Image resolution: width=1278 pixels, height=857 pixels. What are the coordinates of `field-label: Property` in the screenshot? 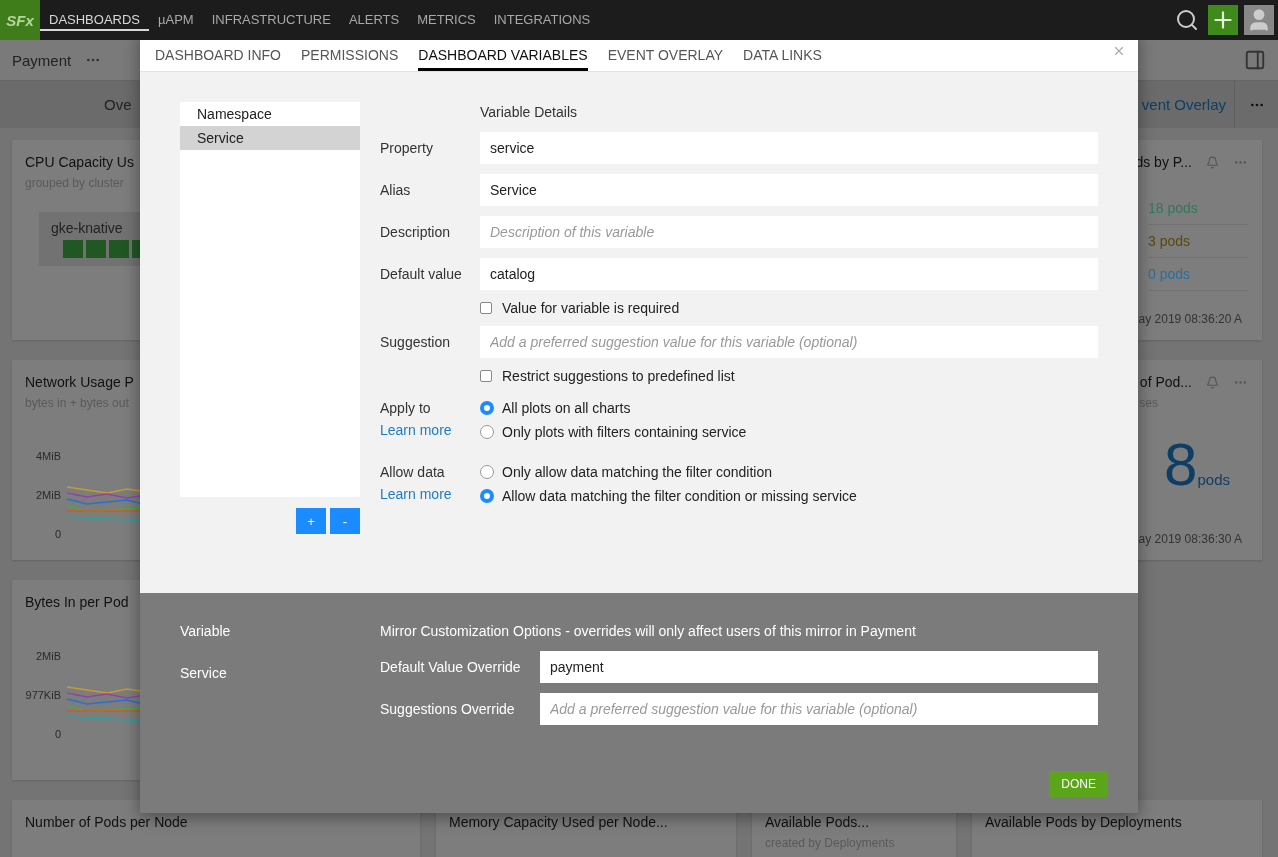 It's located at (407, 148).